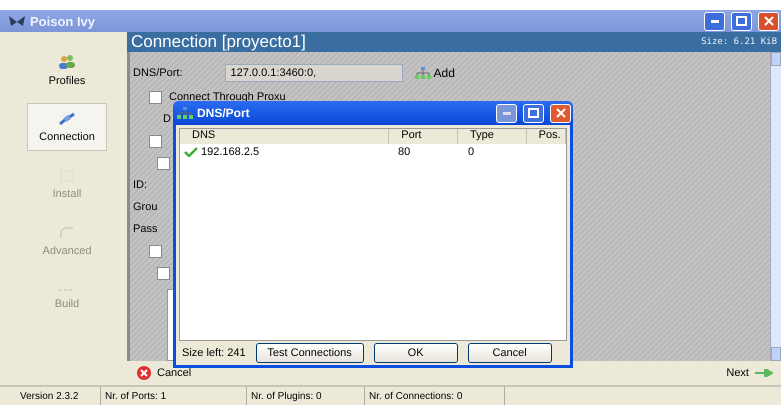 This screenshot has width=781, height=405. I want to click on network-icon, so click(185, 113).